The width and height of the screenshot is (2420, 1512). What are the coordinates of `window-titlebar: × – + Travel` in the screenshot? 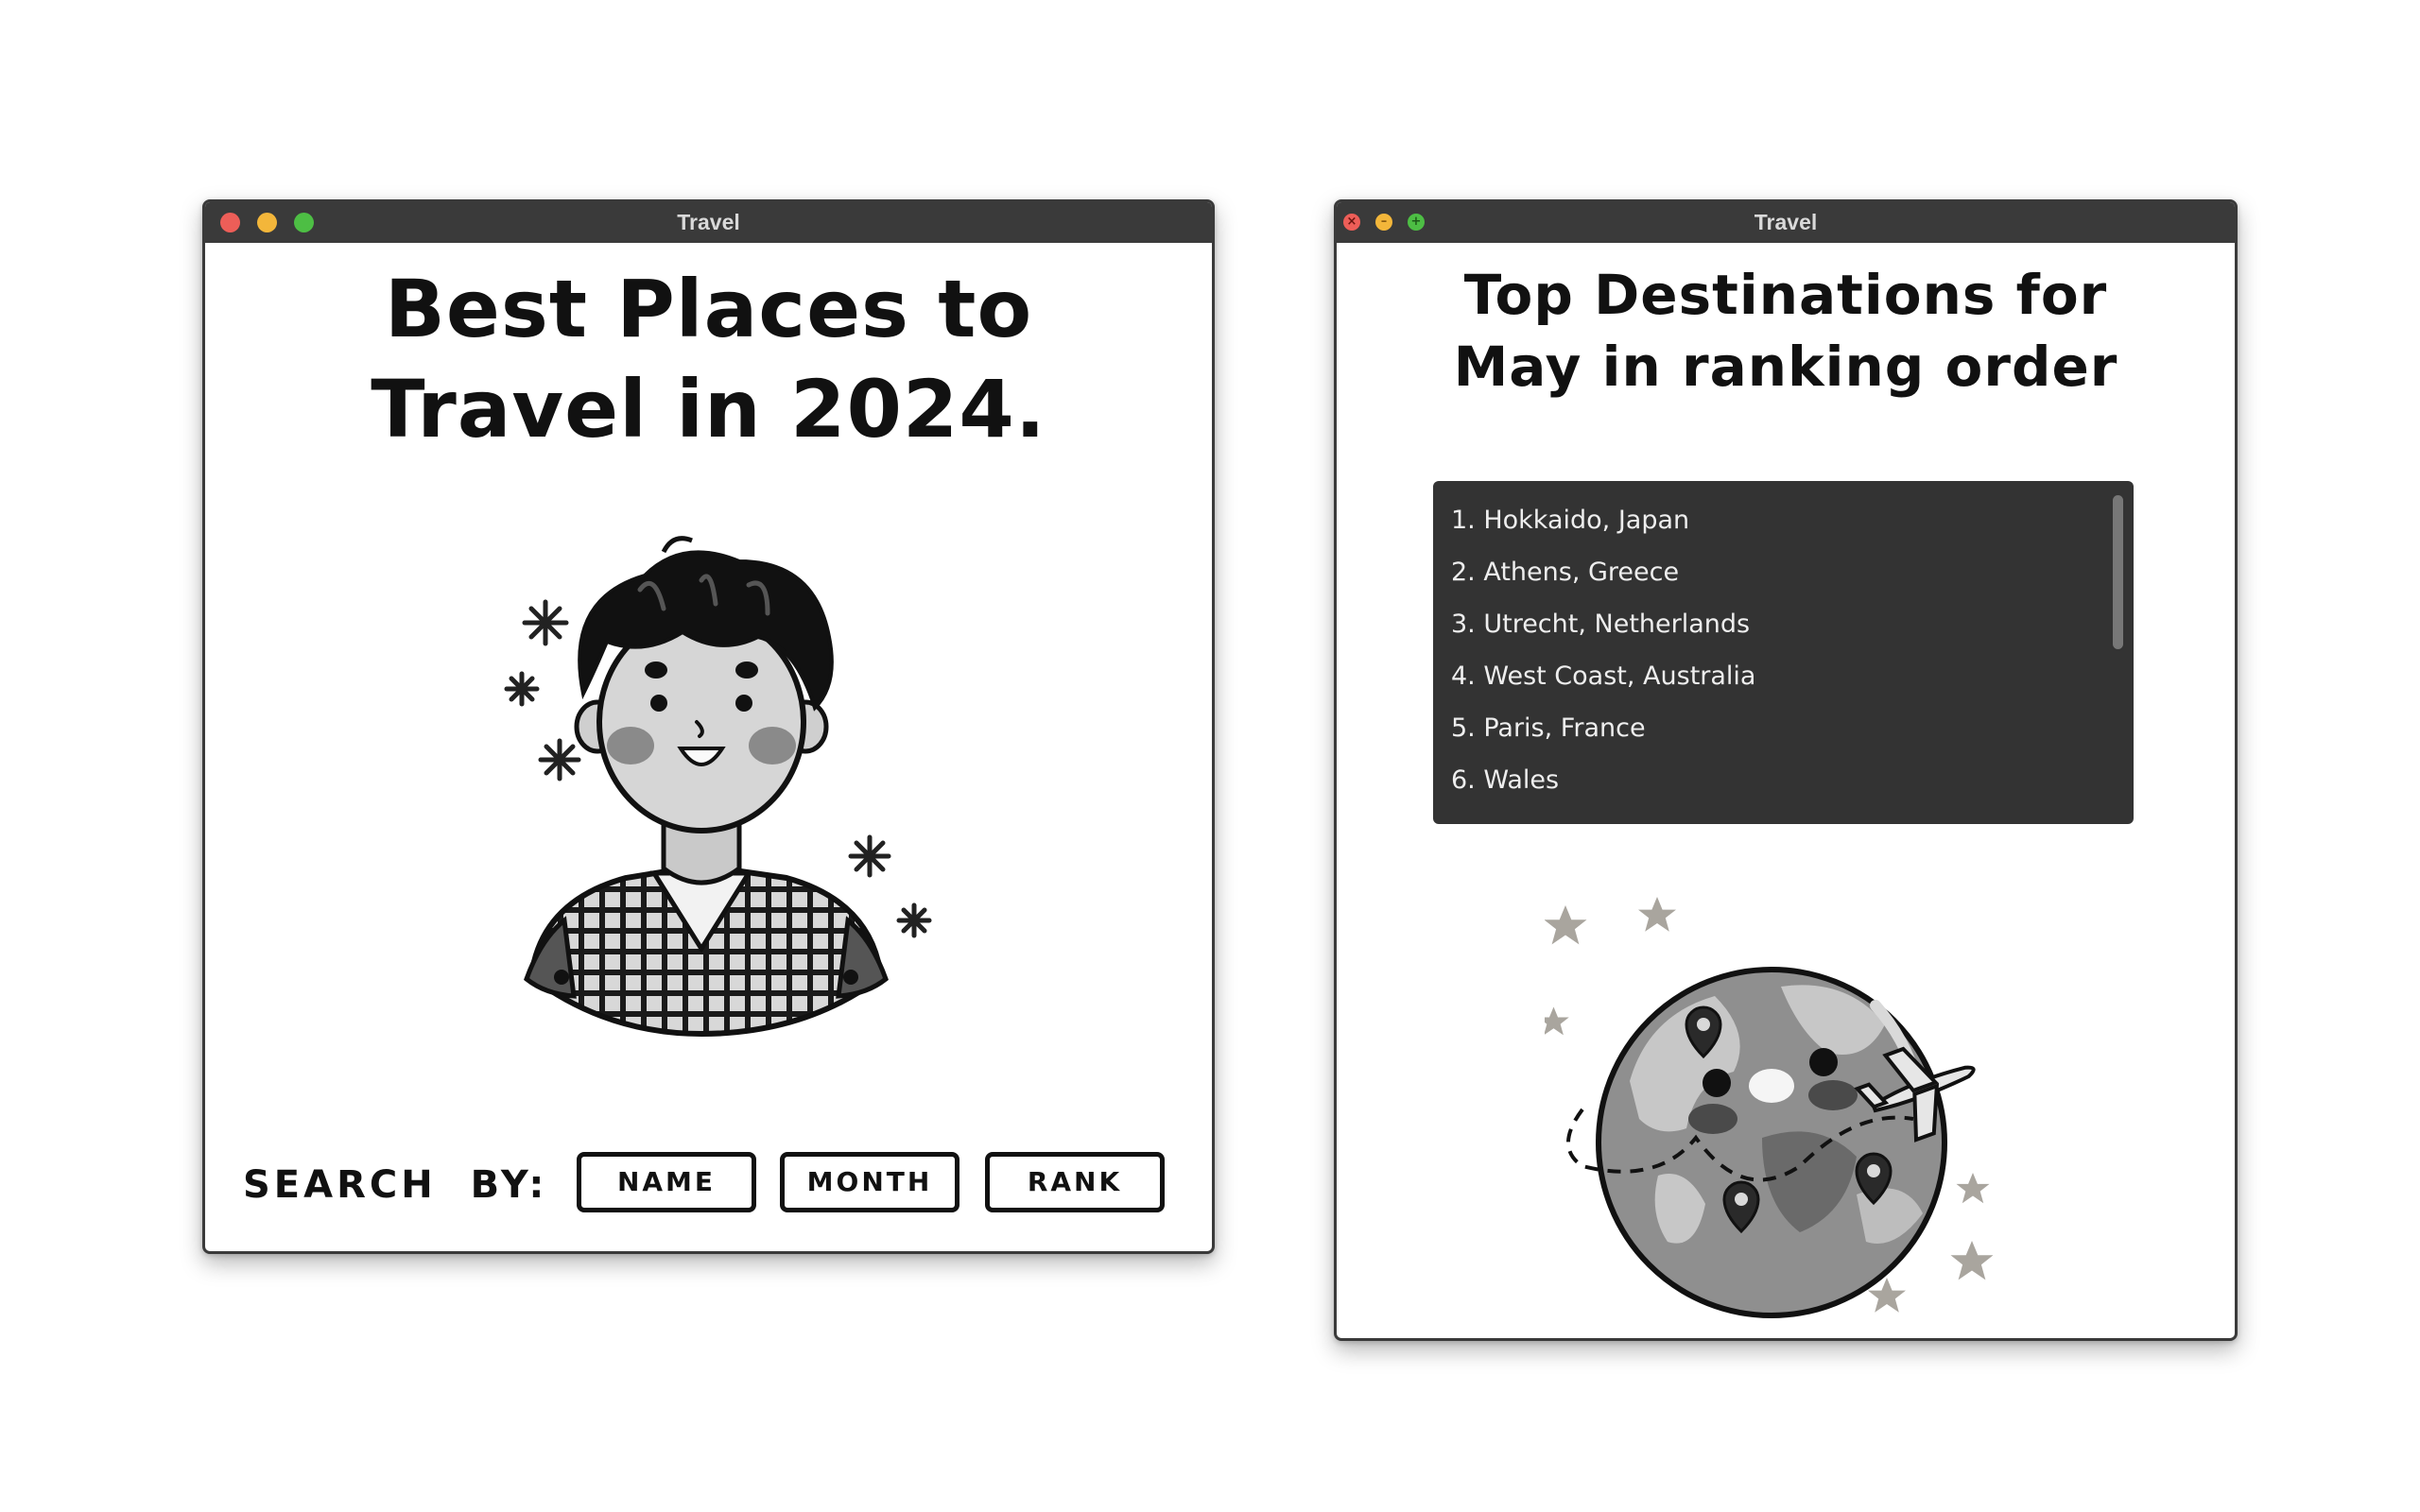 It's located at (1786, 222).